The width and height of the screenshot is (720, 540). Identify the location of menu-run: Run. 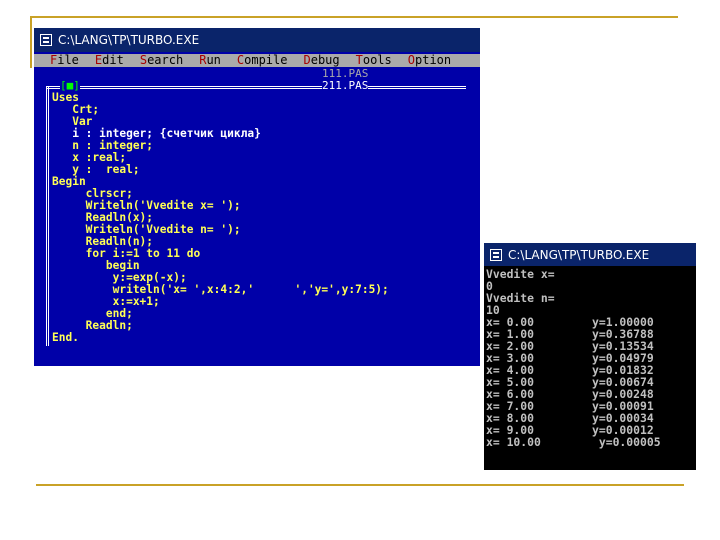
(202, 60).